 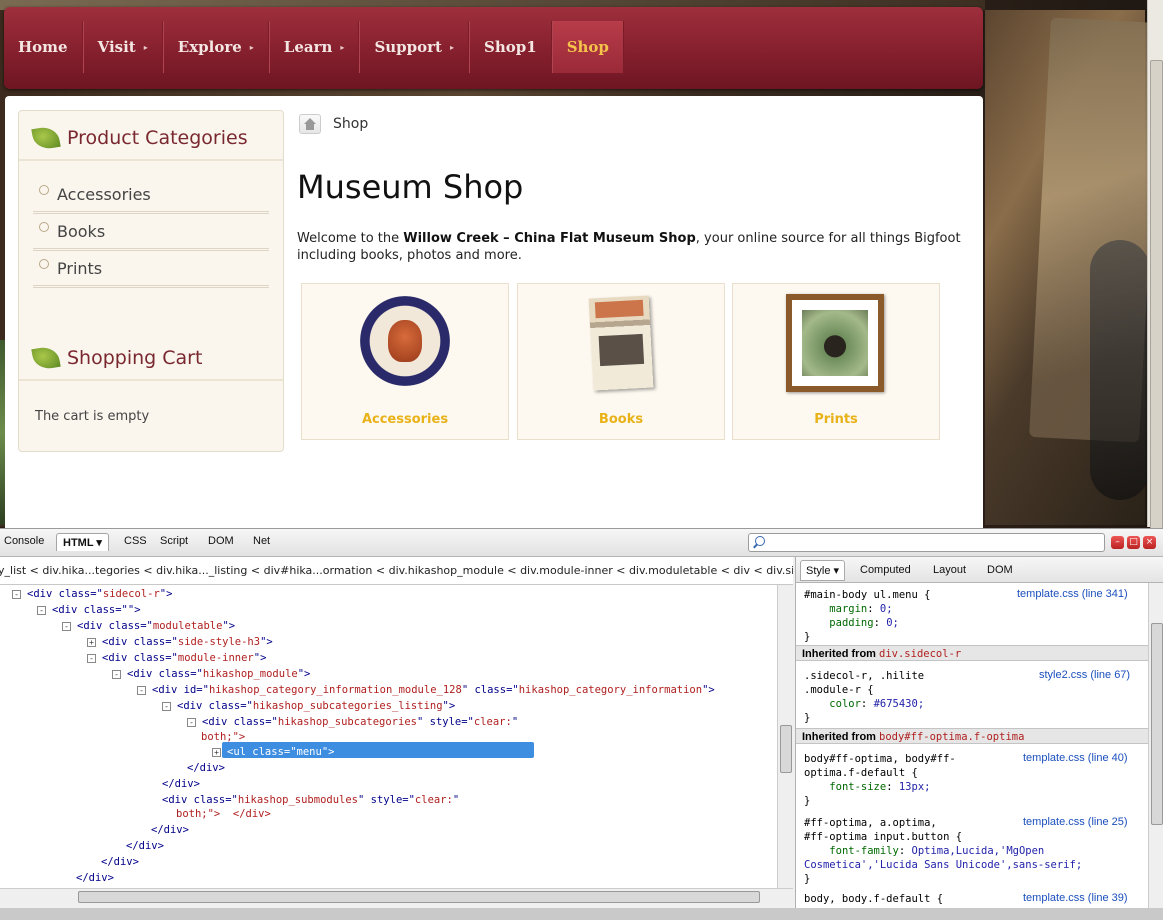 What do you see at coordinates (221, 541) in the screenshot?
I see `tab-dom: DOM` at bounding box center [221, 541].